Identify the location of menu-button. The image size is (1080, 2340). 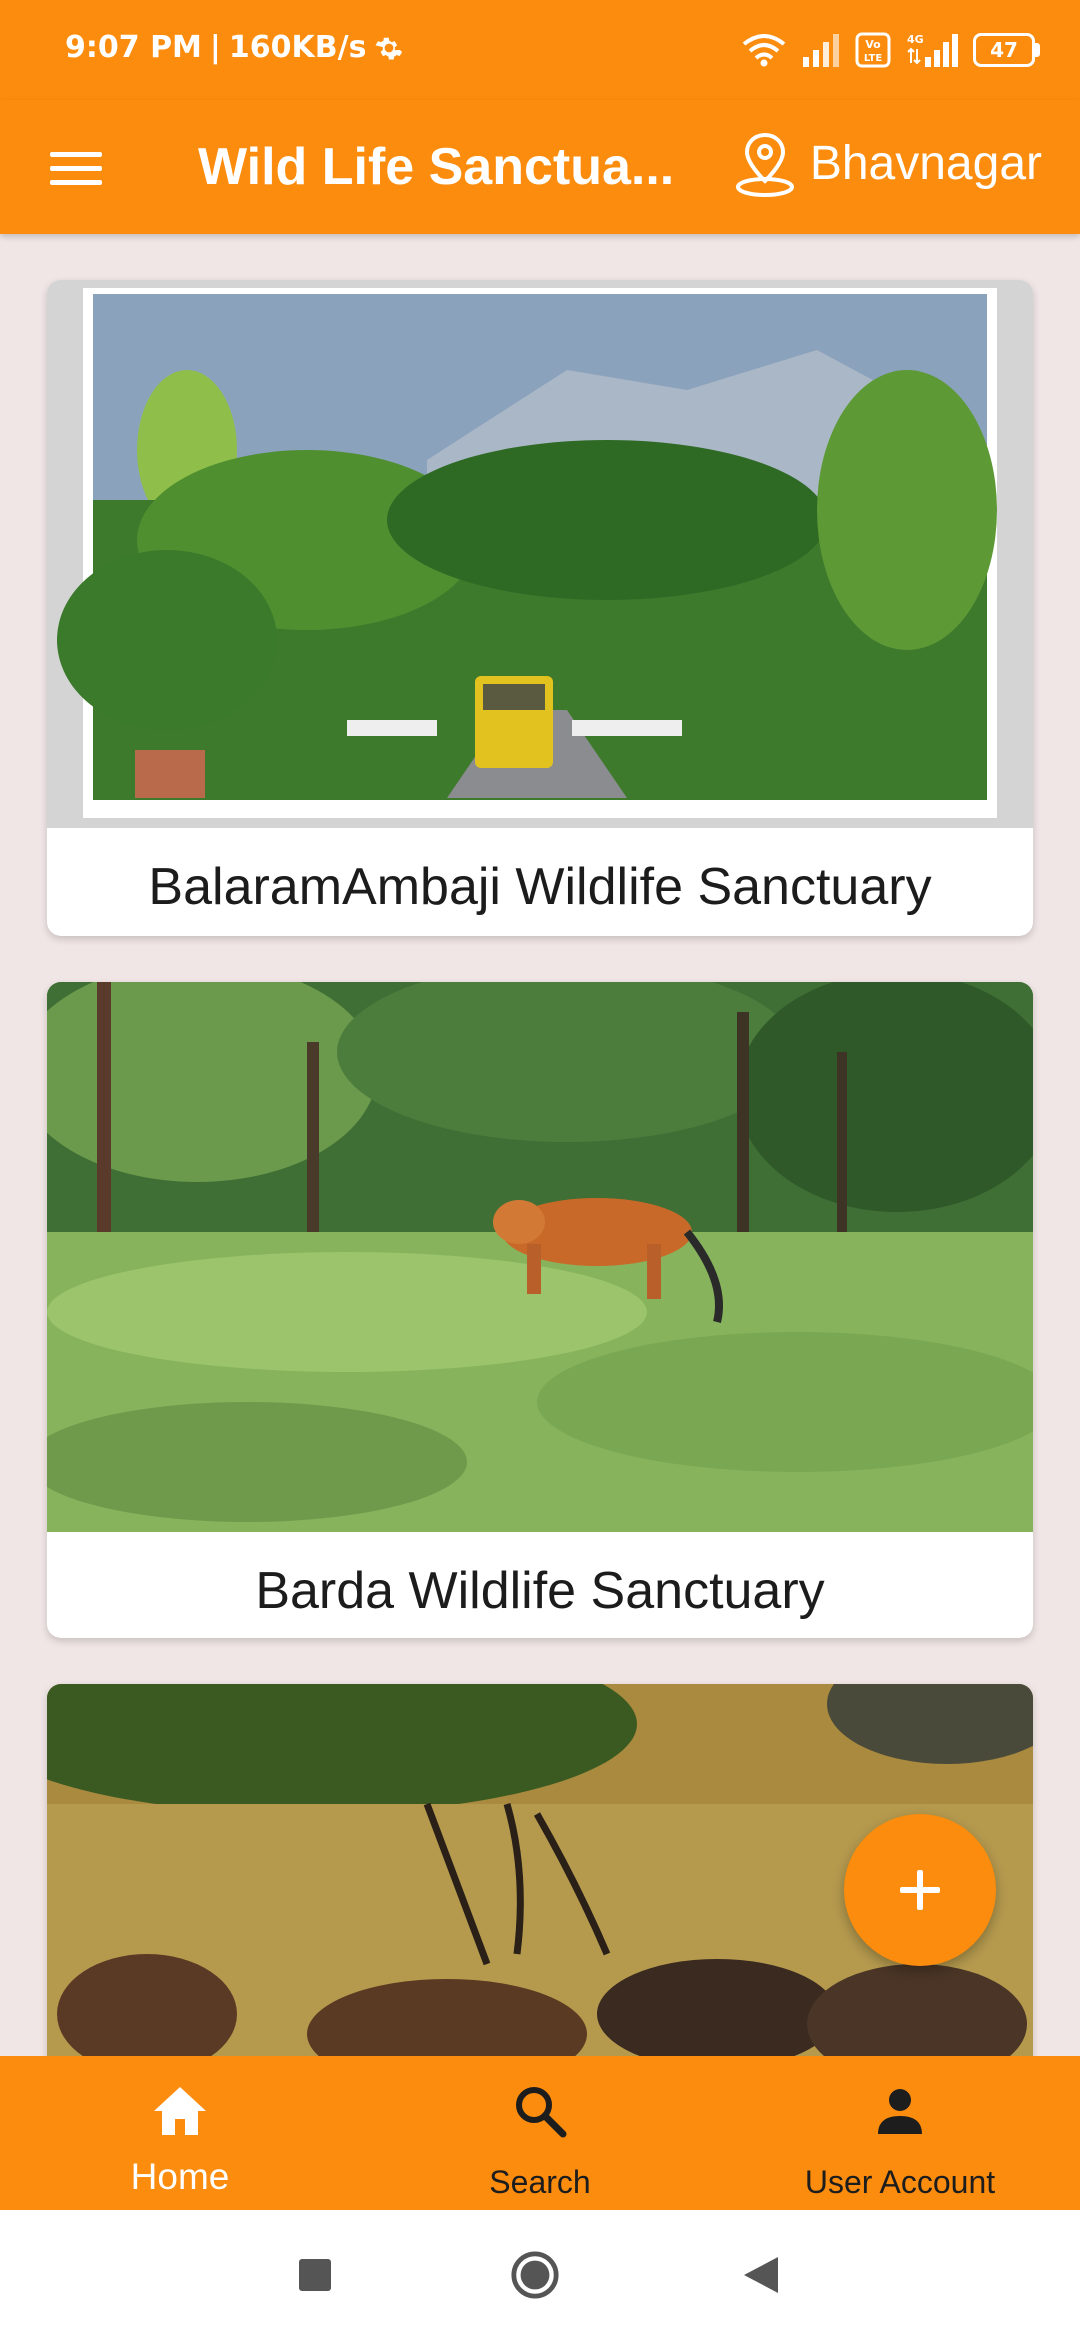
(76, 168).